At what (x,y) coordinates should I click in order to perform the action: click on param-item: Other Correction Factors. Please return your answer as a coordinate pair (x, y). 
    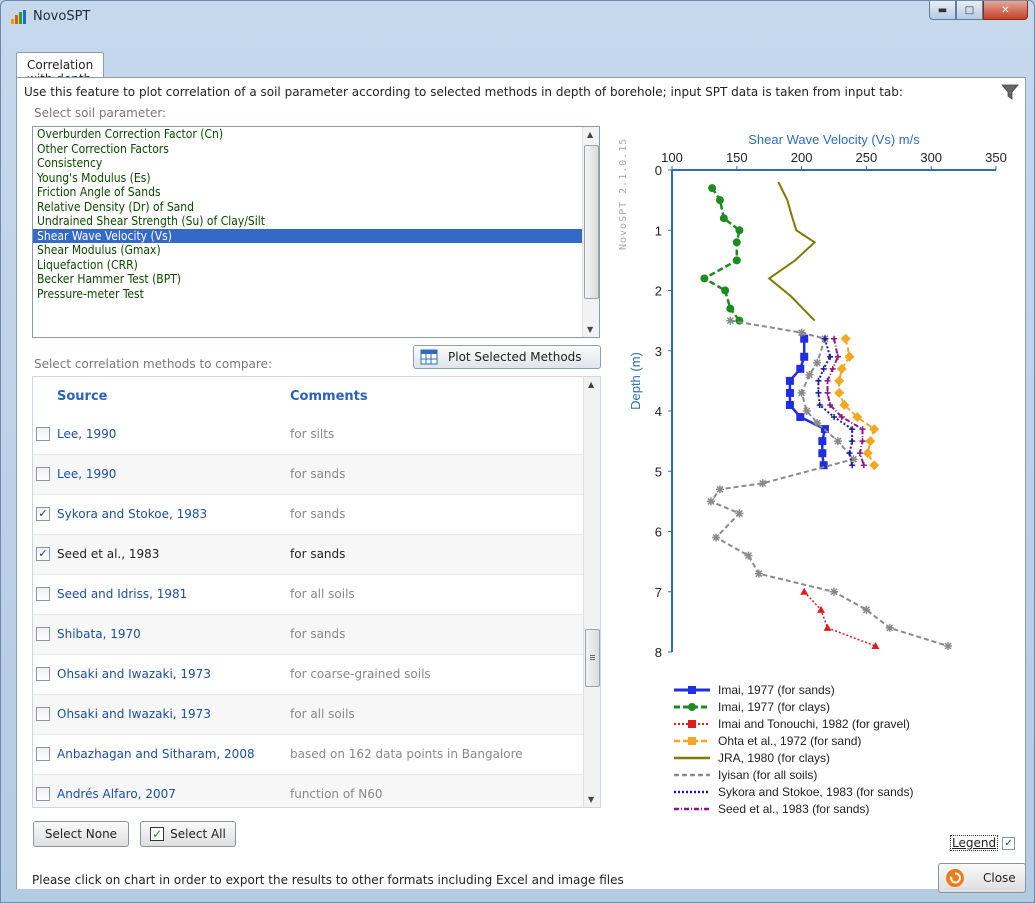
    Looking at the image, I should click on (316, 149).